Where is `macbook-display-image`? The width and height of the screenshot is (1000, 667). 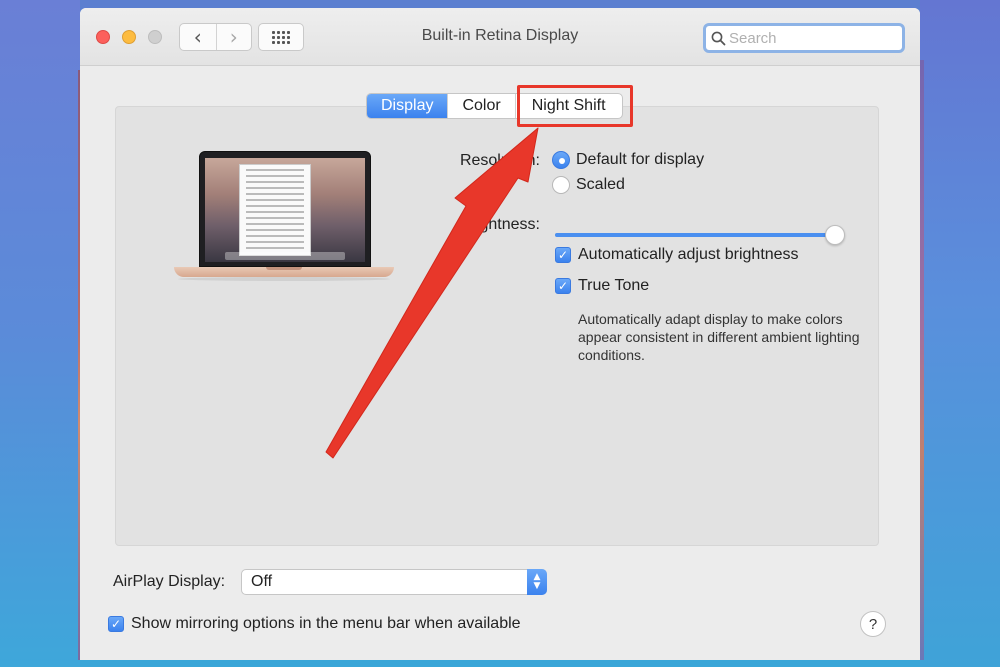 macbook-display-image is located at coordinates (284, 221).